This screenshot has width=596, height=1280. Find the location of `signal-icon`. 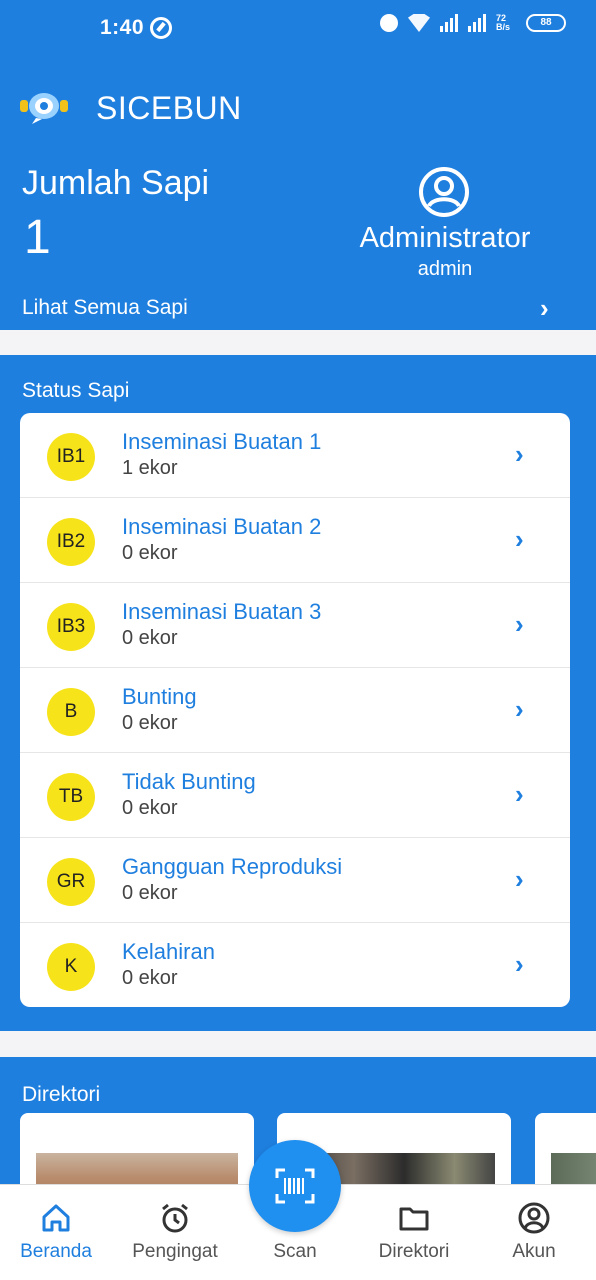

signal-icon is located at coordinates (449, 23).